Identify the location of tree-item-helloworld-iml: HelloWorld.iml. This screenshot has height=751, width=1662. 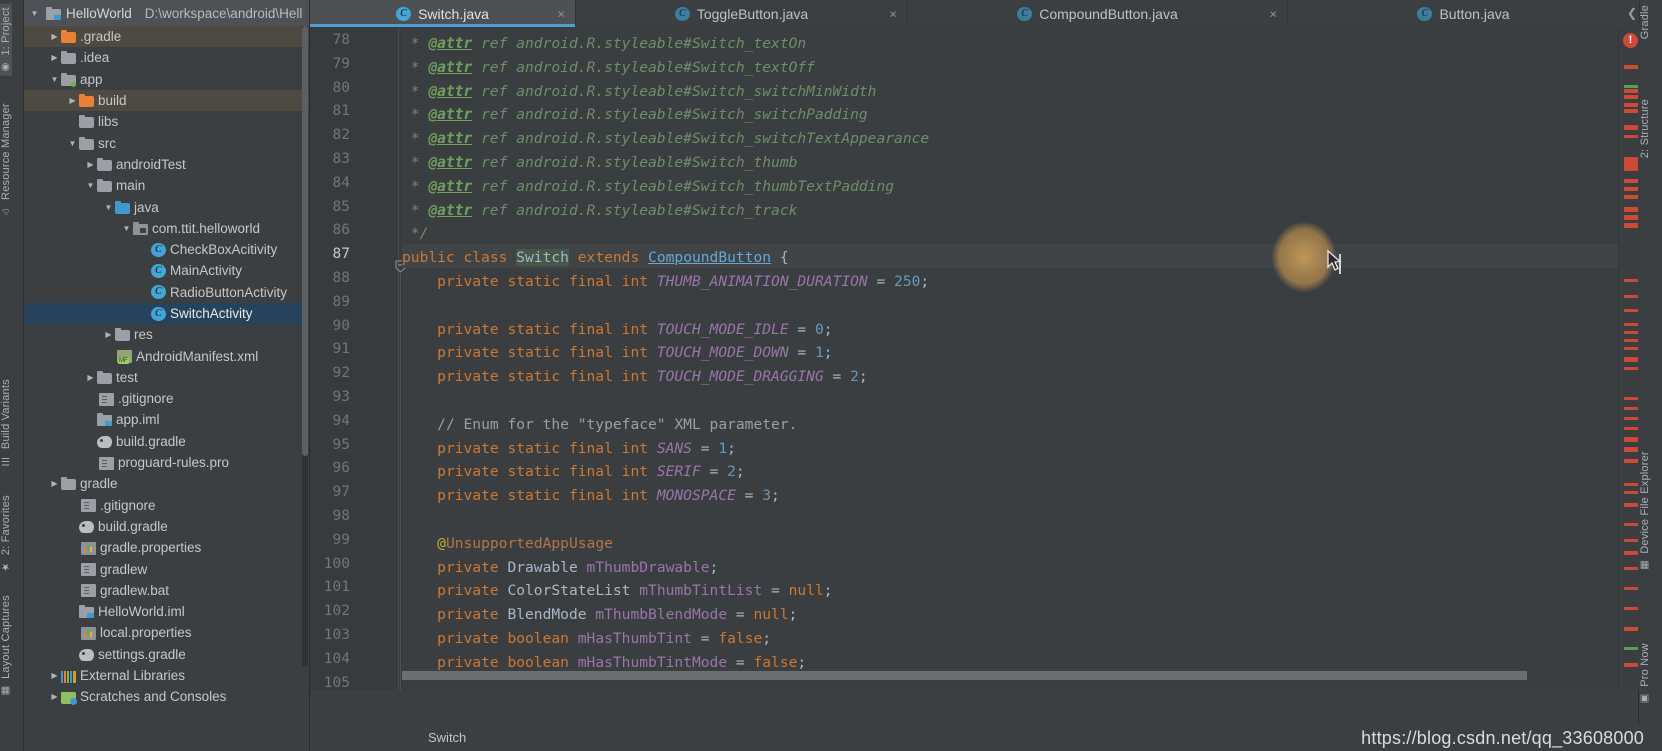
(166, 611).